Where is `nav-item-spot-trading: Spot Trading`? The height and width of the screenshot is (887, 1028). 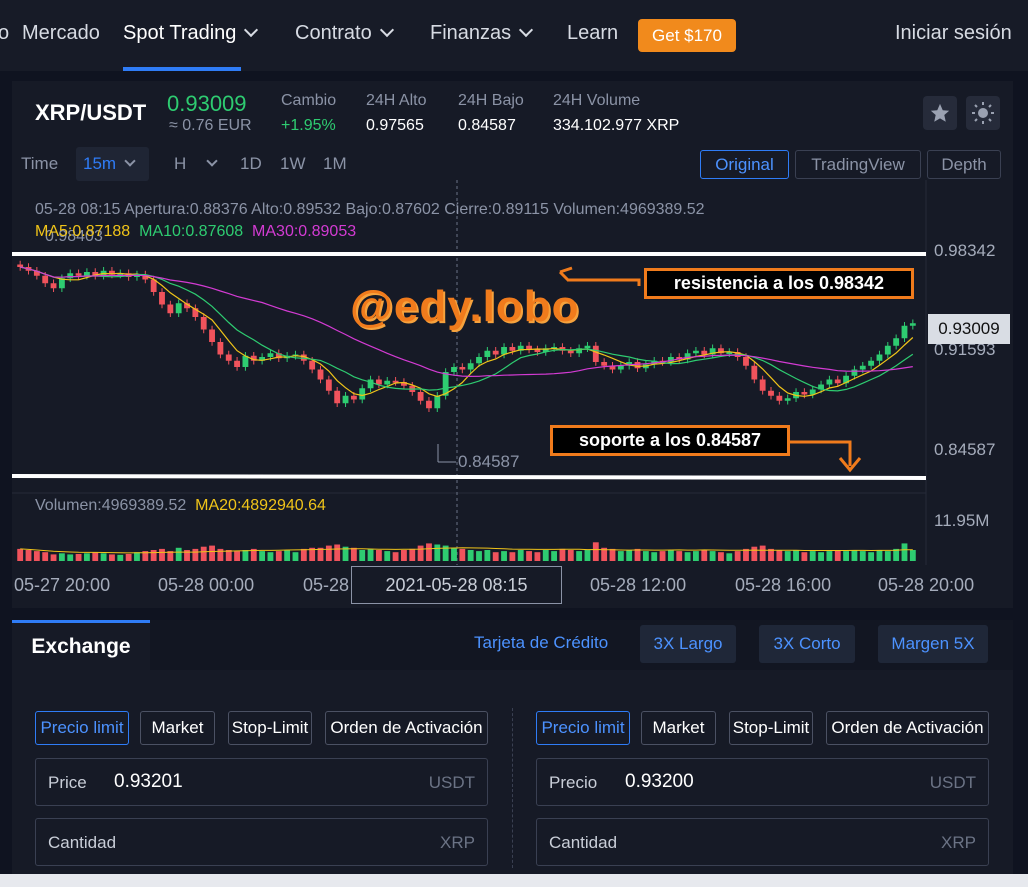 nav-item-spot-trading: Spot Trading is located at coordinates (191, 33).